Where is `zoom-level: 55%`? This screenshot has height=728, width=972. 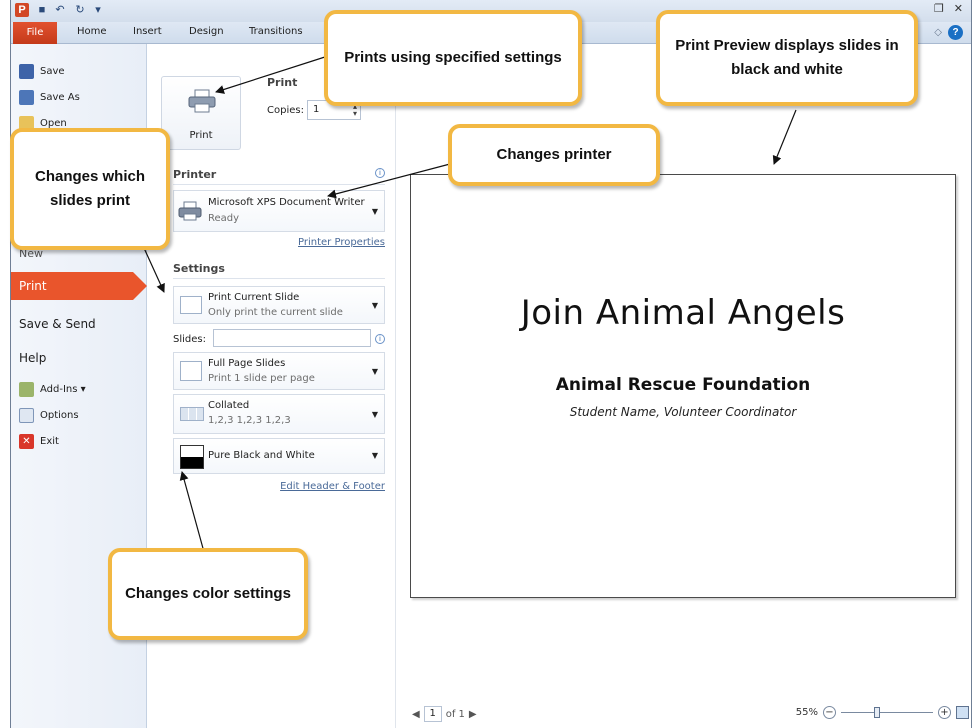 zoom-level: 55% is located at coordinates (807, 712).